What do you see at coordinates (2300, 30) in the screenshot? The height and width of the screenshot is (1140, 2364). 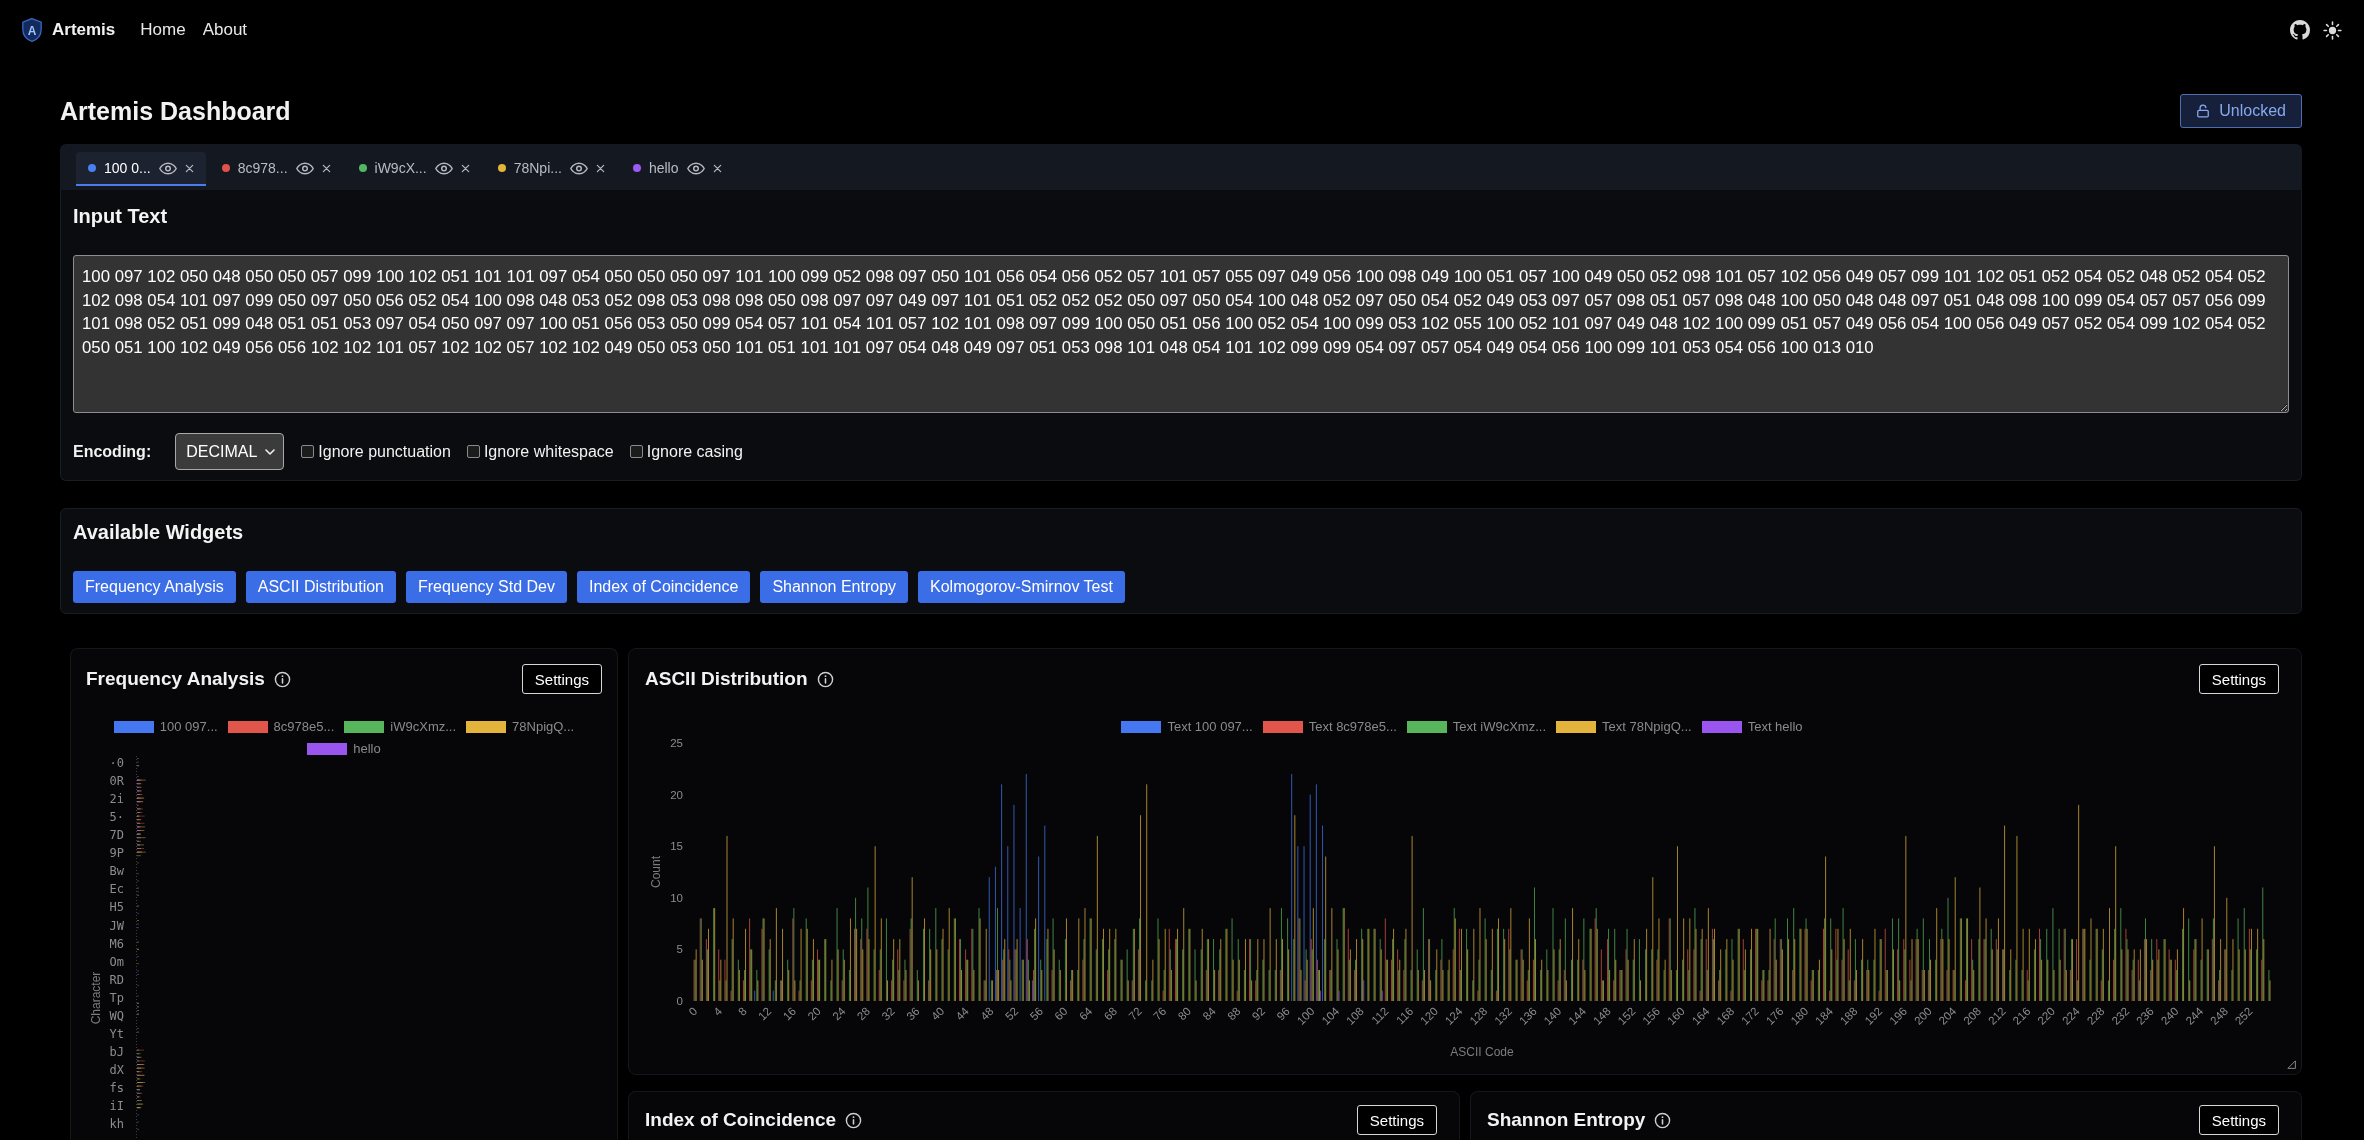 I see `github-icon` at bounding box center [2300, 30].